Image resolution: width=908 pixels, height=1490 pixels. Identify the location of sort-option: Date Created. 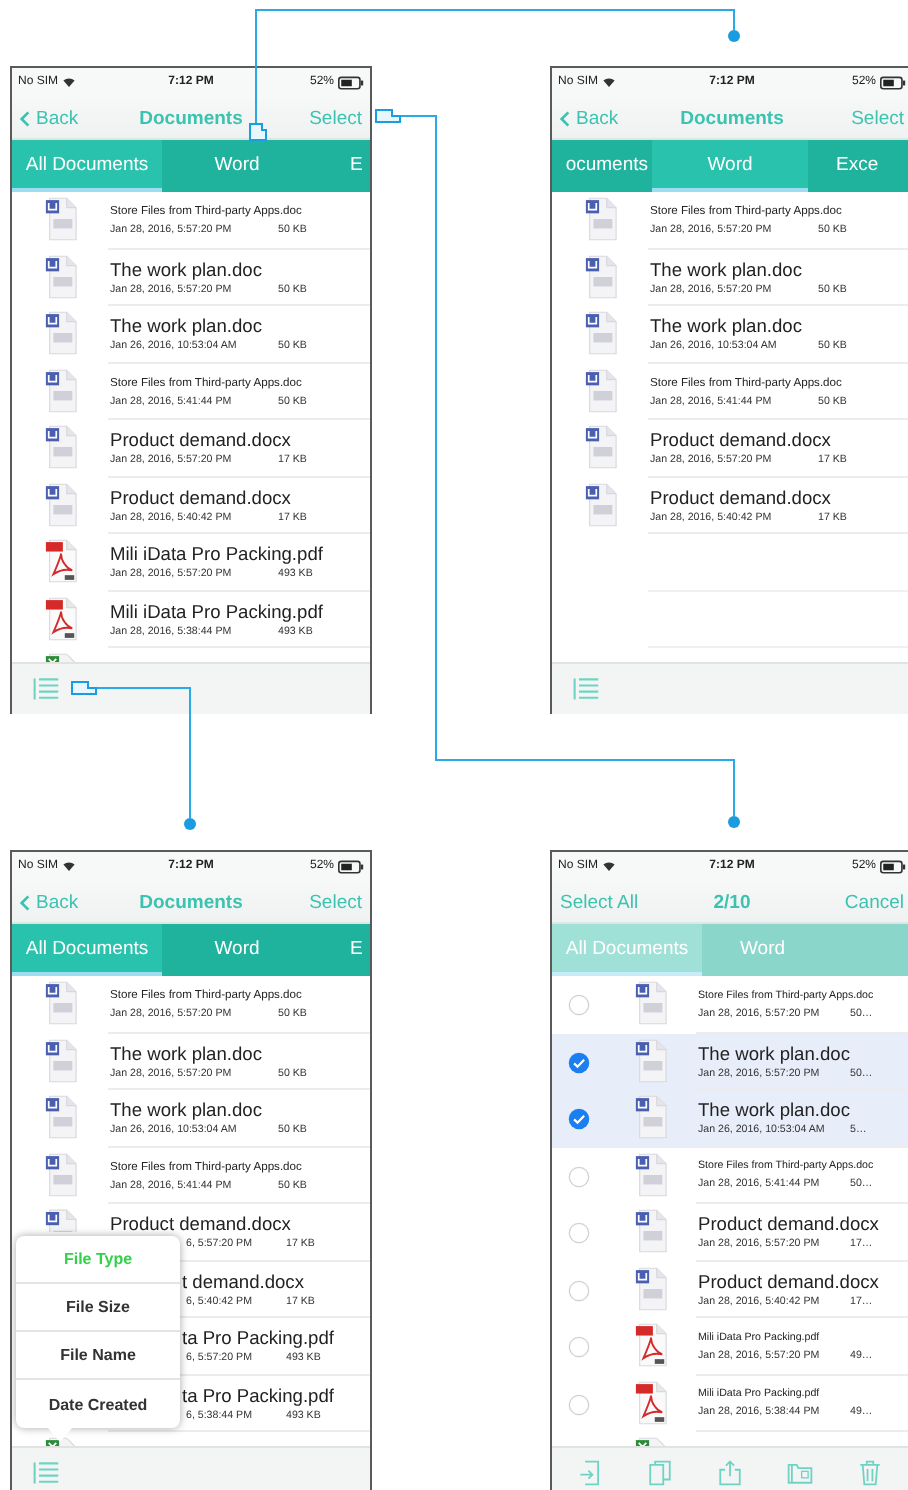
(98, 1404).